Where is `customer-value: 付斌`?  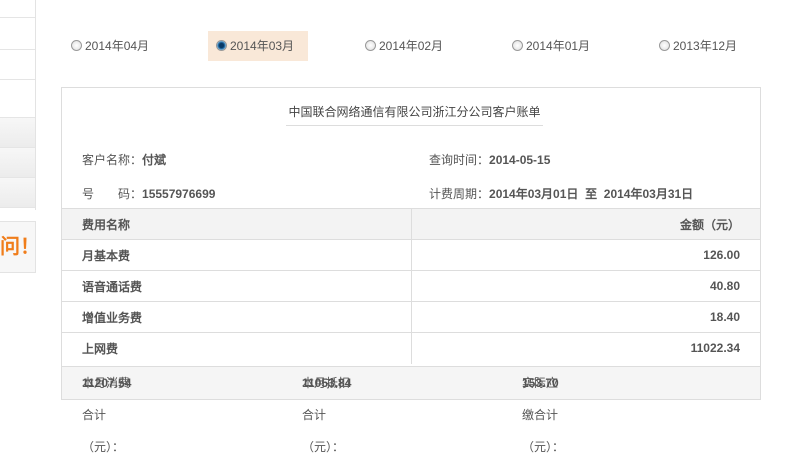 customer-value: 付斌 is located at coordinates (154, 160).